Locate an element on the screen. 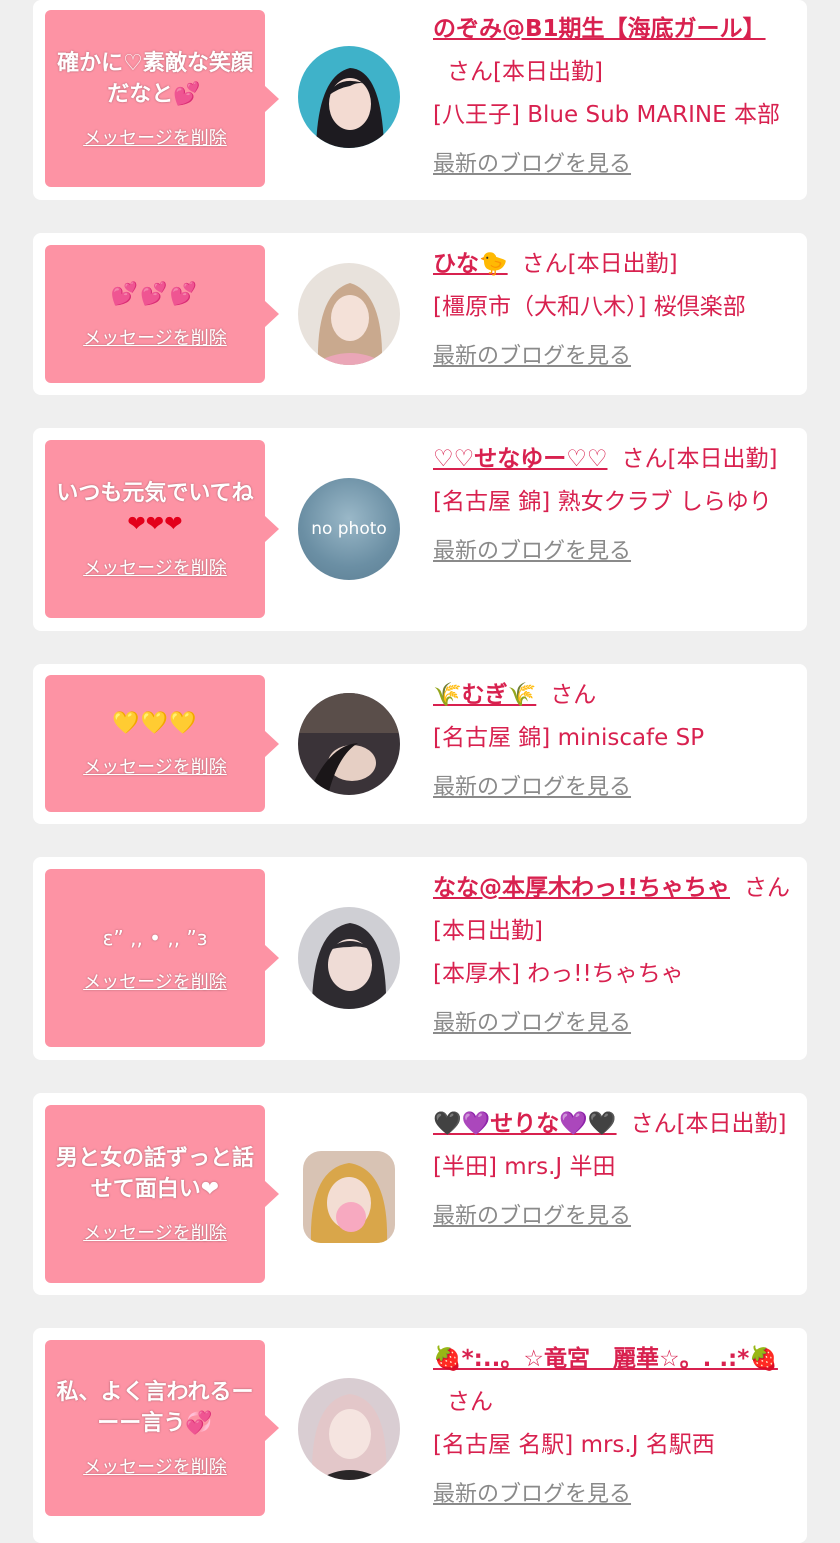  girl-name-link: のぞみ@B1期生【海底ガール】 is located at coordinates (599, 29).